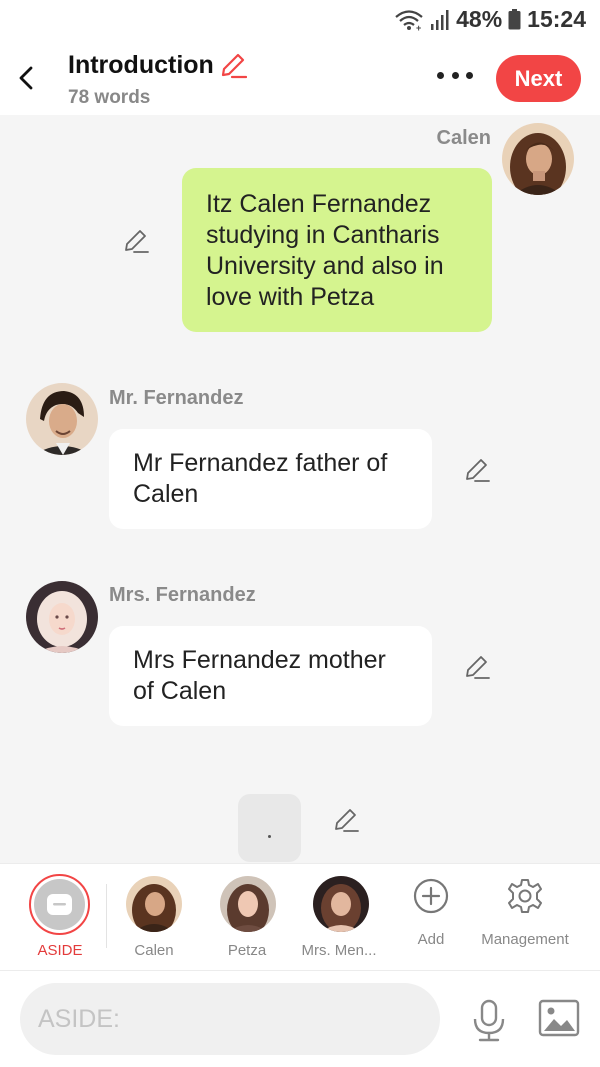 This screenshot has height=1067, width=600. I want to click on battery-icon, so click(514, 19).